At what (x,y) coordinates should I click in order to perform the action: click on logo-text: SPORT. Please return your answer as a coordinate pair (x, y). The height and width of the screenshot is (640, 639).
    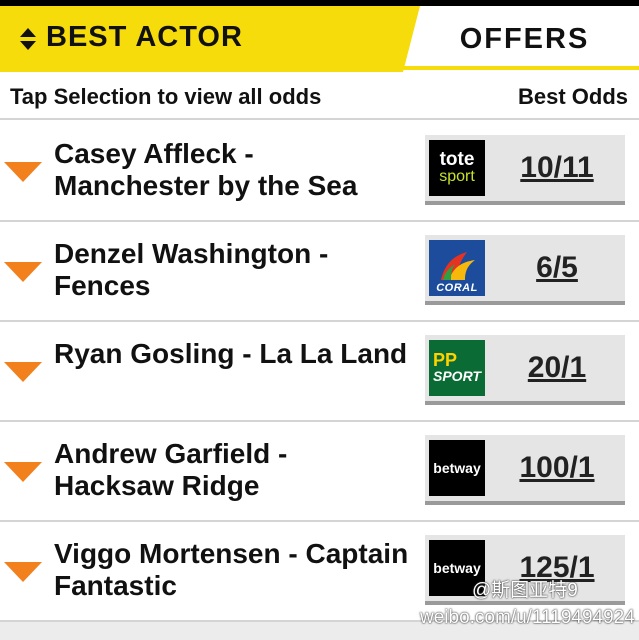
    Looking at the image, I should click on (457, 376).